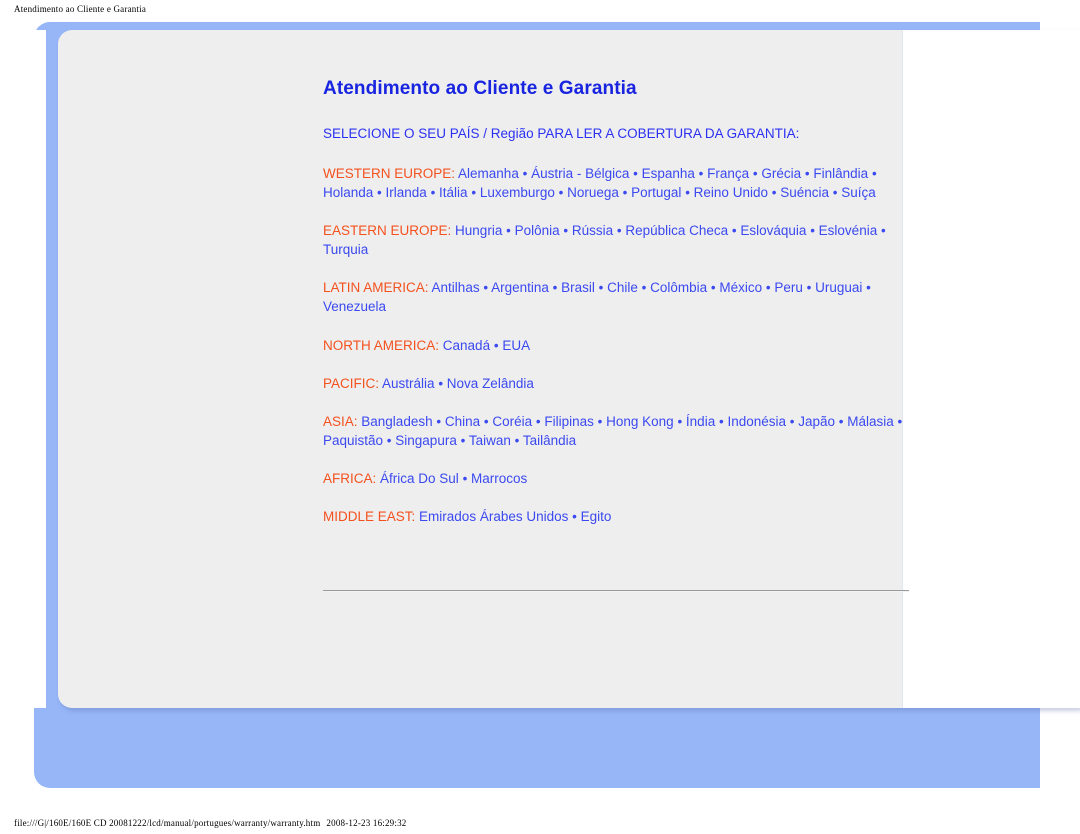  I want to click on country-link: Índia, so click(700, 421).